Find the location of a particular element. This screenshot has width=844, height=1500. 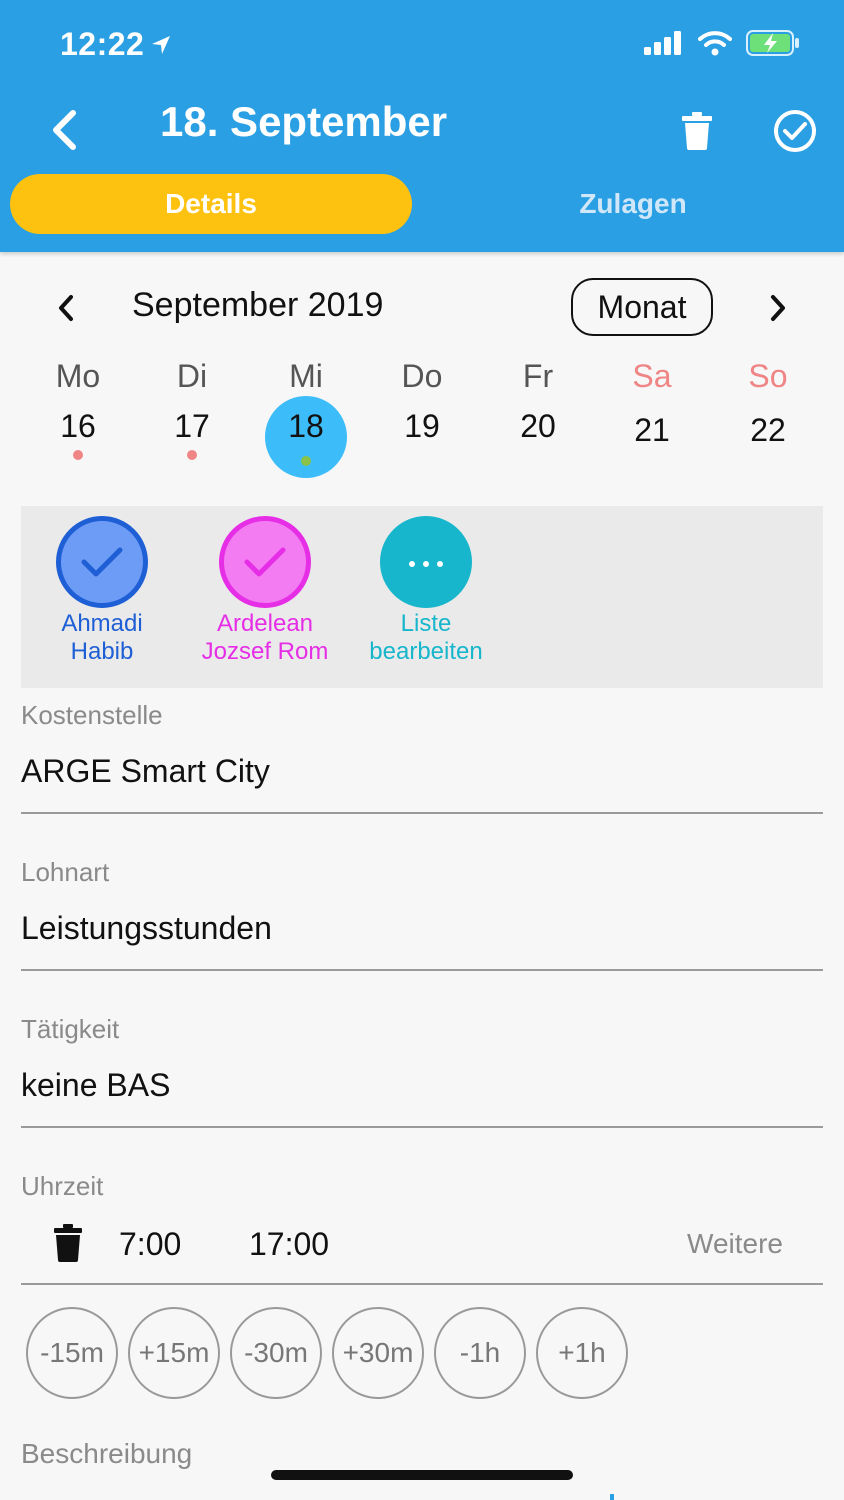

delete-time-button is located at coordinates (68, 1245).